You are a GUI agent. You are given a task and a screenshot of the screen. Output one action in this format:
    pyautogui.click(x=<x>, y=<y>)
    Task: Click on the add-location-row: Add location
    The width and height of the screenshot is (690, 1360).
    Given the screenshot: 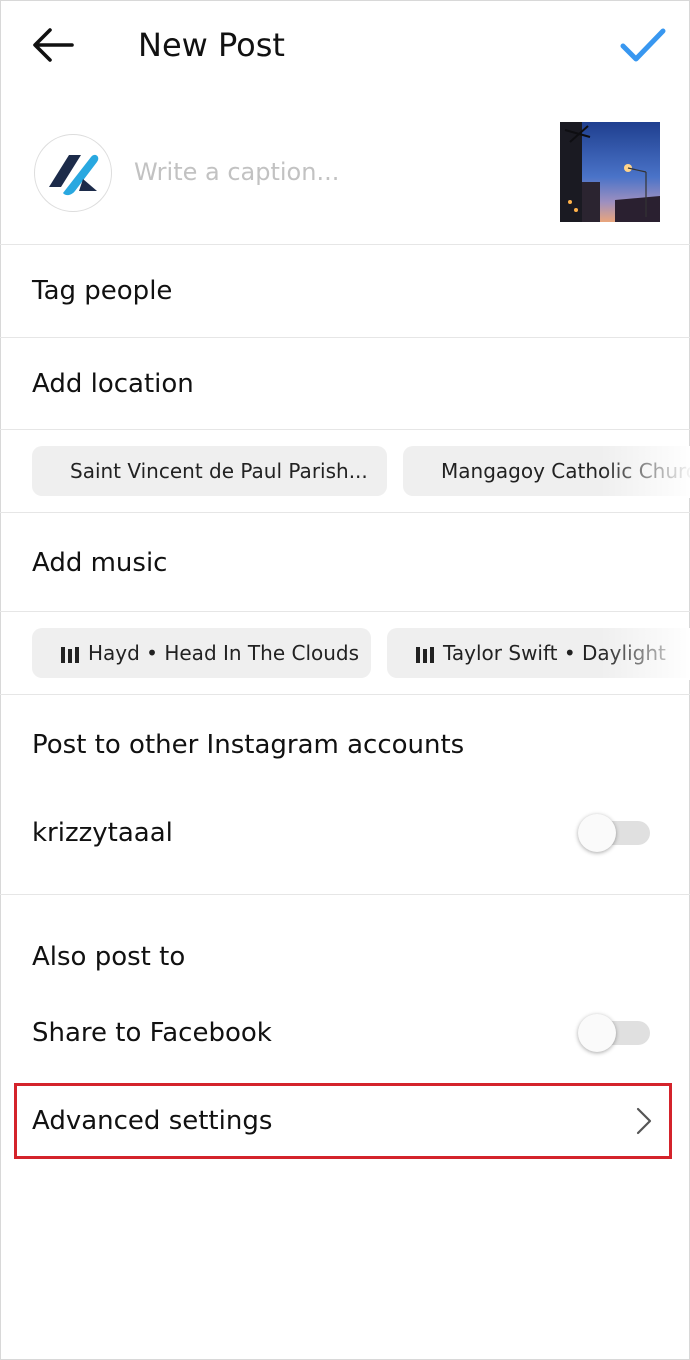 What is the action you would take?
    pyautogui.click(x=345, y=383)
    